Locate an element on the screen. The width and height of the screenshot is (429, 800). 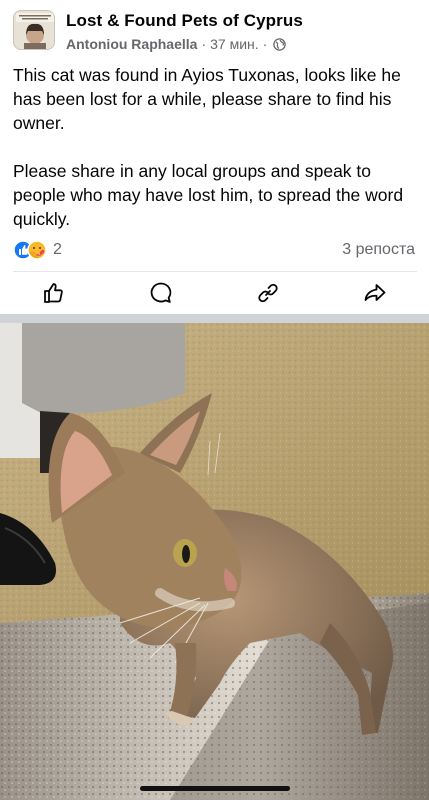
reaction-icons is located at coordinates (31, 250).